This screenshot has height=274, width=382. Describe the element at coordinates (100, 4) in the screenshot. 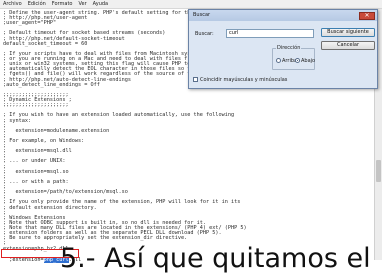

I see `menu-ayuda: Ayuda` at that location.